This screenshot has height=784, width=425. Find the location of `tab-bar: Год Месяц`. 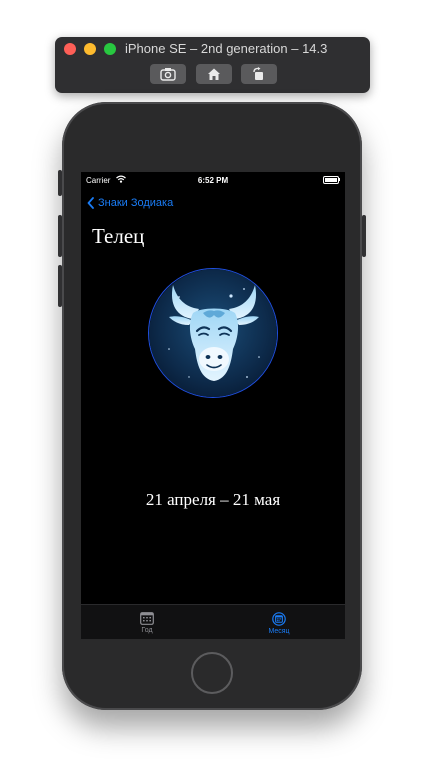

tab-bar: Год Месяц is located at coordinates (213, 621).